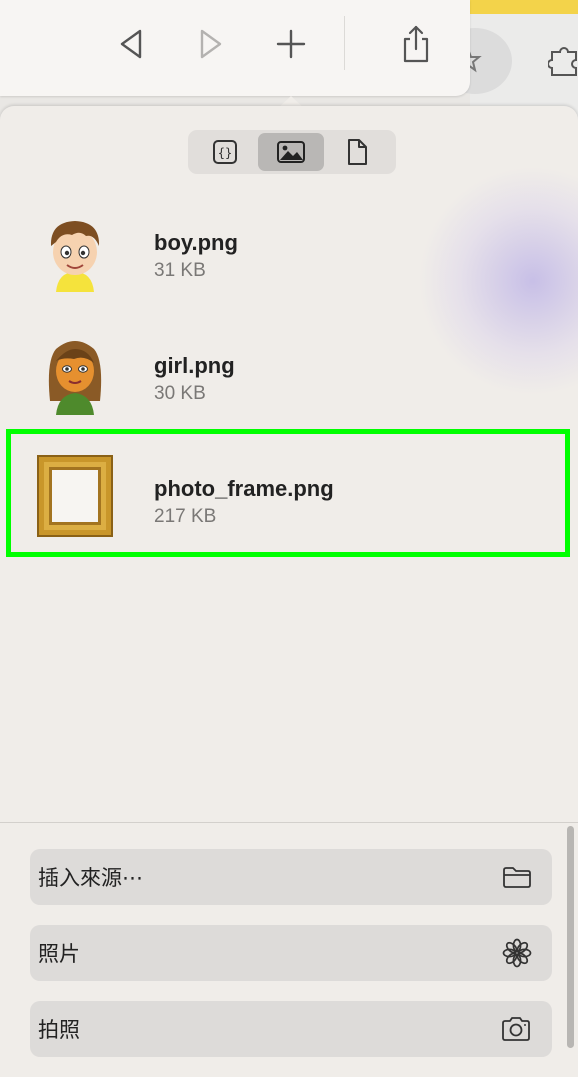 This screenshot has width=578, height=1077. I want to click on flower-icon, so click(517, 953).